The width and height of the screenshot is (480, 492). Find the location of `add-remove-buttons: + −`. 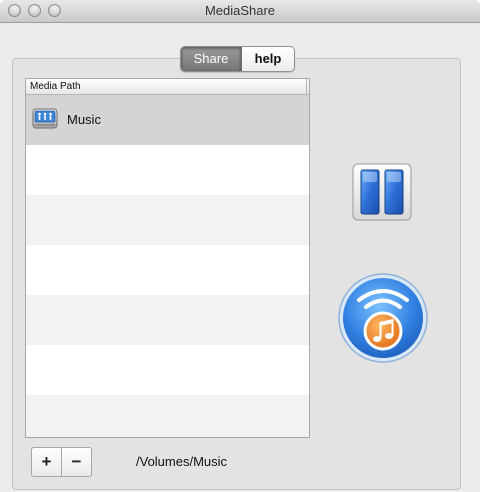

add-remove-buttons: + − is located at coordinates (61, 462).